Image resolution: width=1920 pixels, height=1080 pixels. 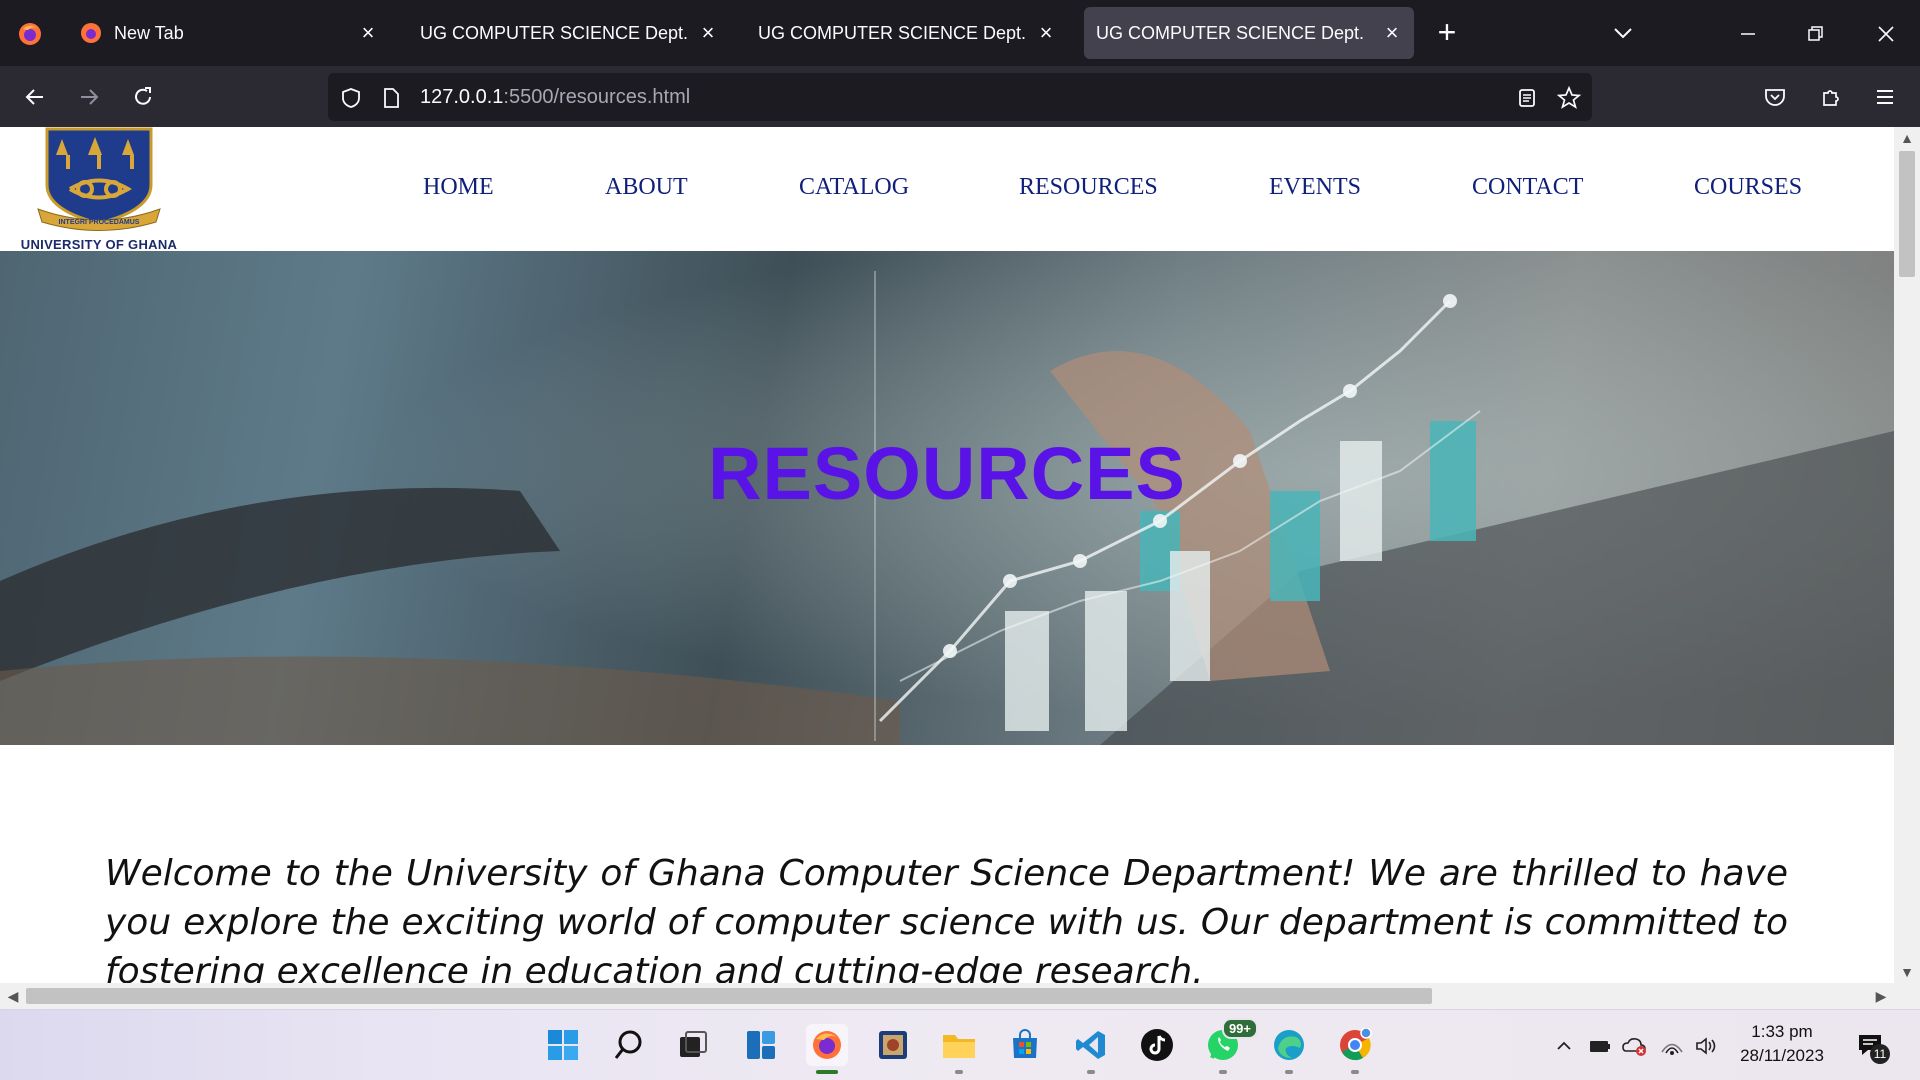 What do you see at coordinates (1527, 98) in the screenshot?
I see `reader-view-icon` at bounding box center [1527, 98].